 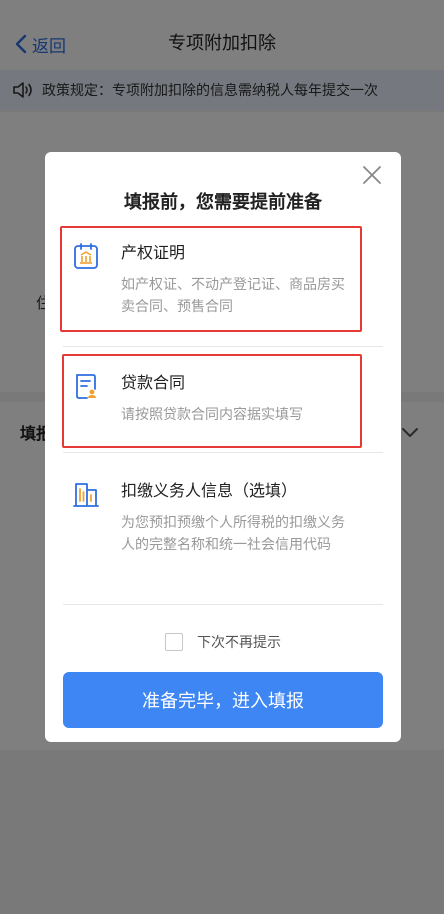 What do you see at coordinates (233, 534) in the screenshot?
I see `item-description: 为您预扣预缴个人所得税的扣缴义务人的完整名称和统一社会信用代码` at bounding box center [233, 534].